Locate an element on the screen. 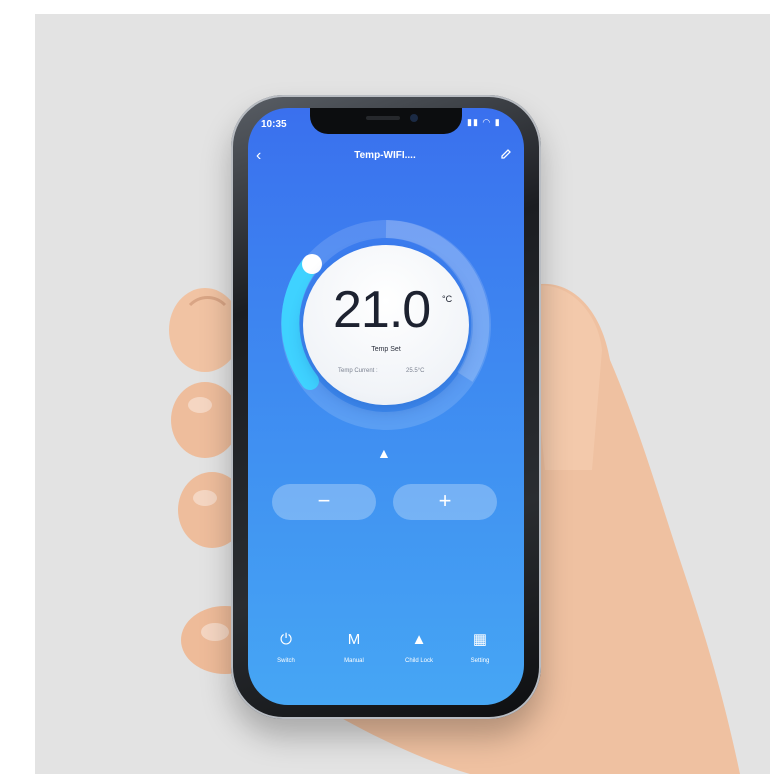 This screenshot has width=770, height=774. power-icon: ⏻ is located at coordinates (286, 639).